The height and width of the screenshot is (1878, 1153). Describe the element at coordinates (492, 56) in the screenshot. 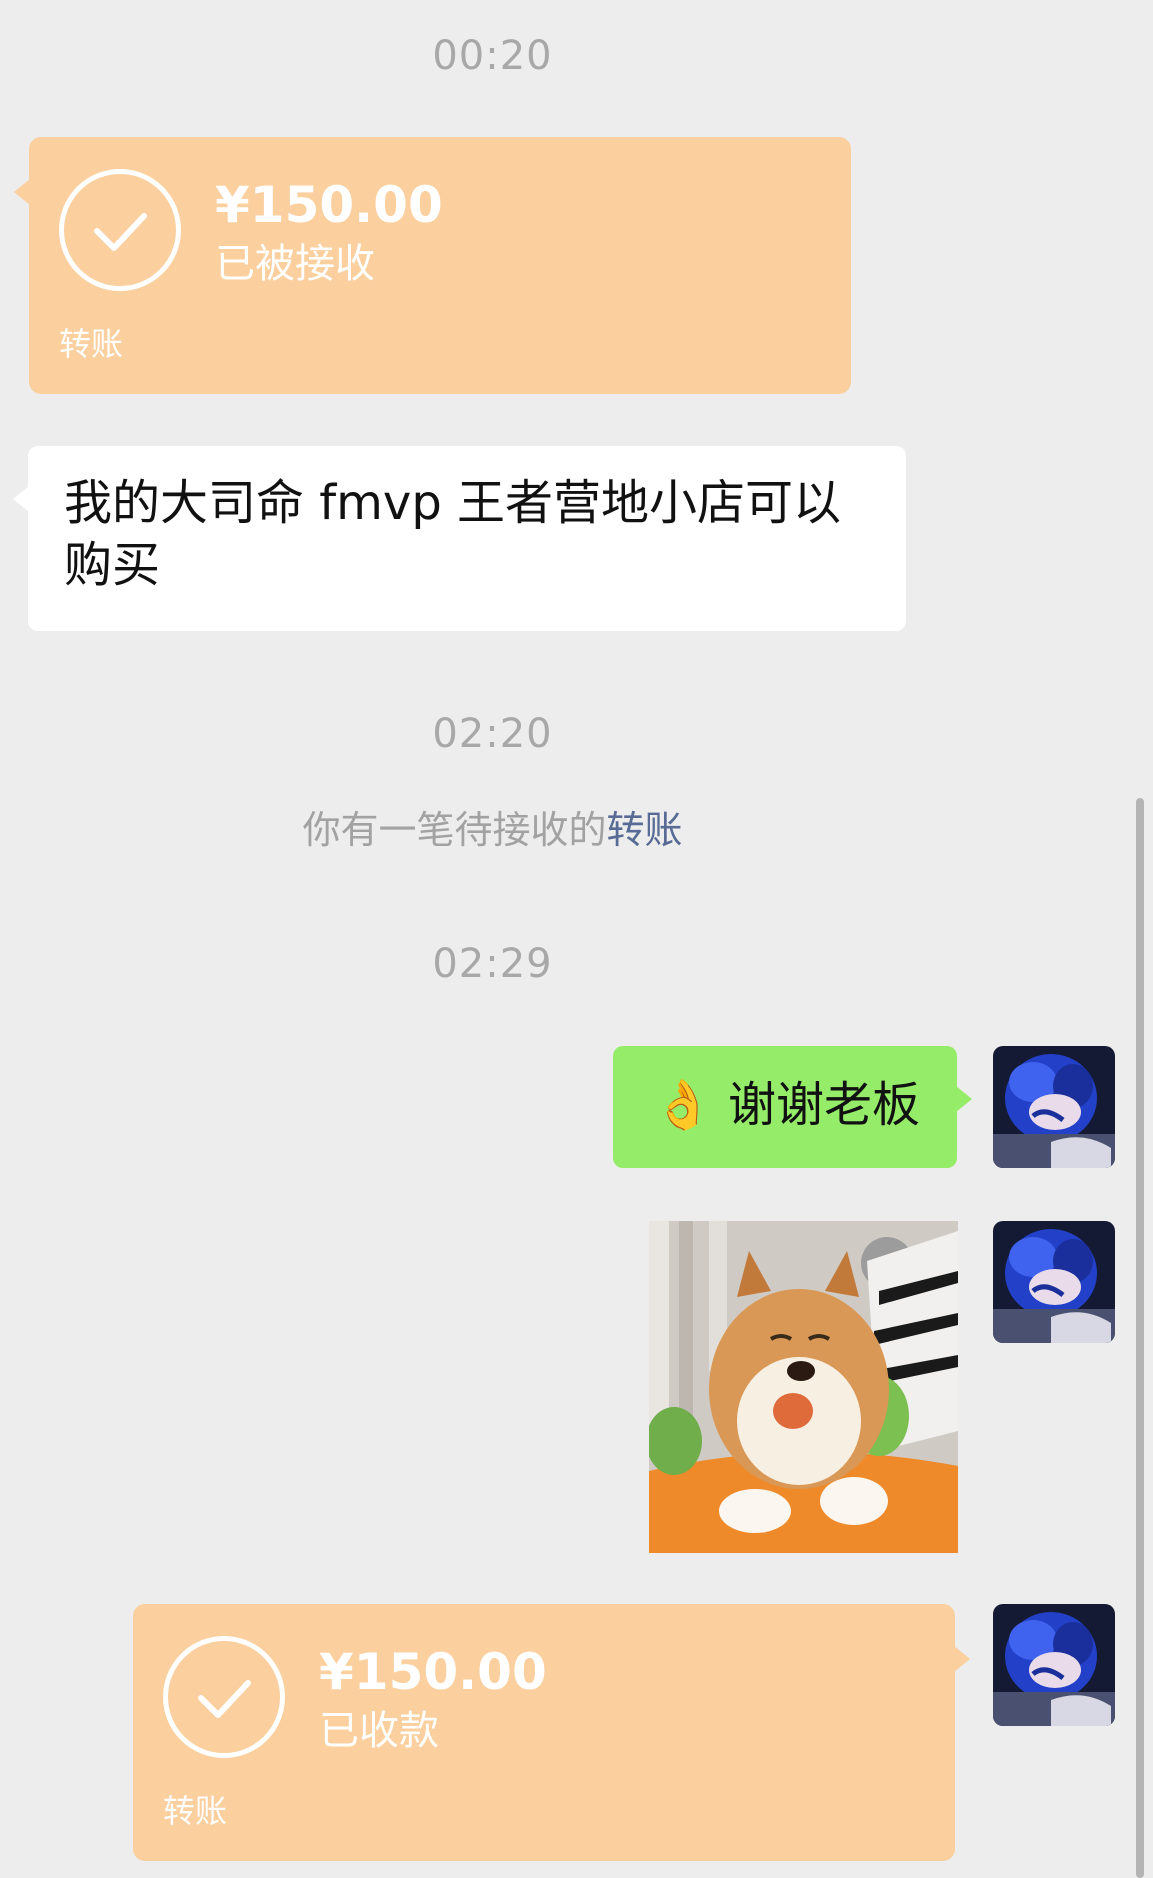

I see `timestamp: 00:20` at that location.